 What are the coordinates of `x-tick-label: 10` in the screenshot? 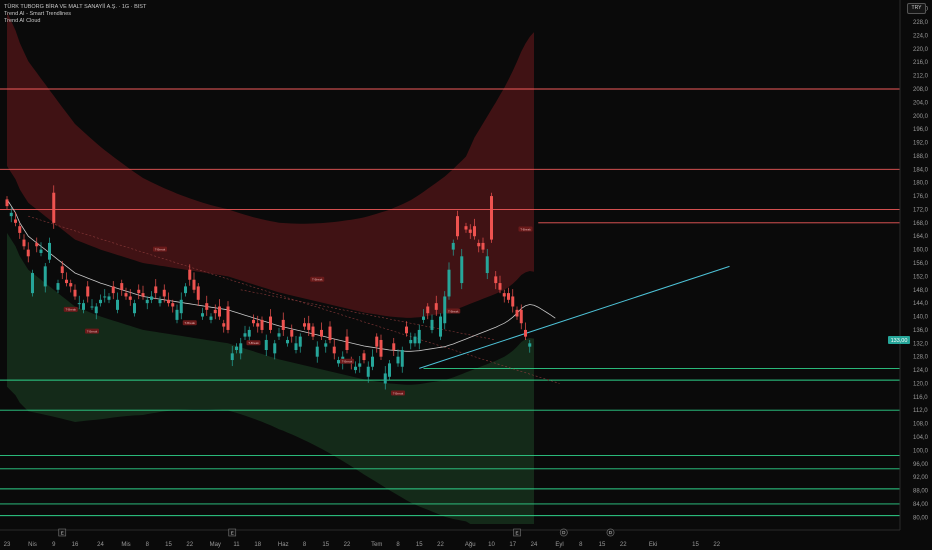 It's located at (491, 545).